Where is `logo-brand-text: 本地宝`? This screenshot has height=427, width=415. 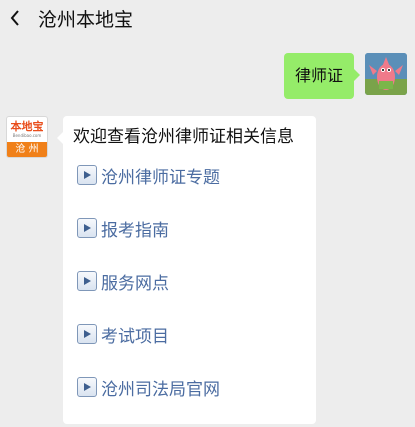 logo-brand-text: 本地宝 is located at coordinates (27, 126).